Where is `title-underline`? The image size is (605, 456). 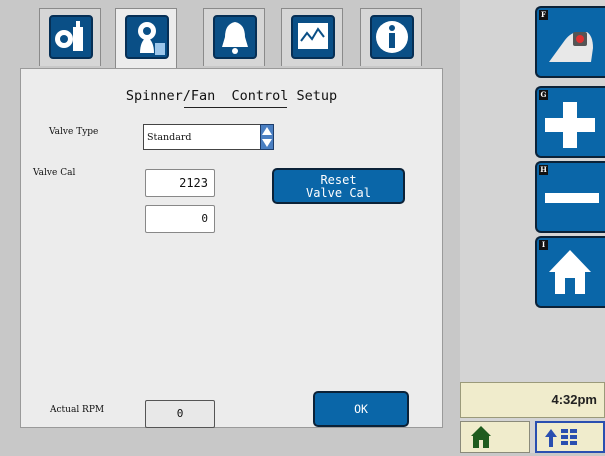
title-underline is located at coordinates (235, 107).